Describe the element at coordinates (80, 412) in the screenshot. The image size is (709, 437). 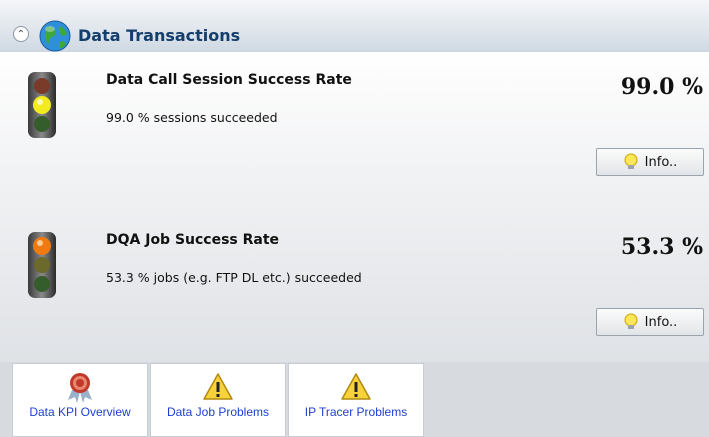
I see `tab-label: Data KPI Overview` at that location.